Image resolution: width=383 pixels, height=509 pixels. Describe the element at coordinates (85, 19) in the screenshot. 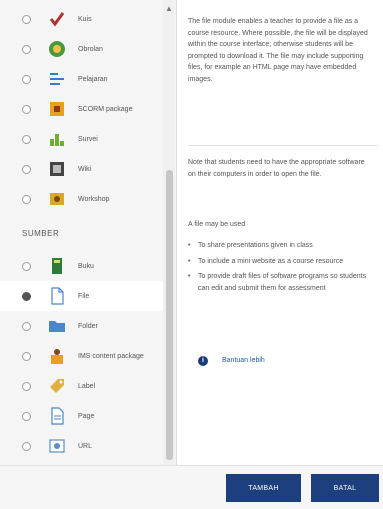

I see `chooser-item-label: Kuis` at that location.